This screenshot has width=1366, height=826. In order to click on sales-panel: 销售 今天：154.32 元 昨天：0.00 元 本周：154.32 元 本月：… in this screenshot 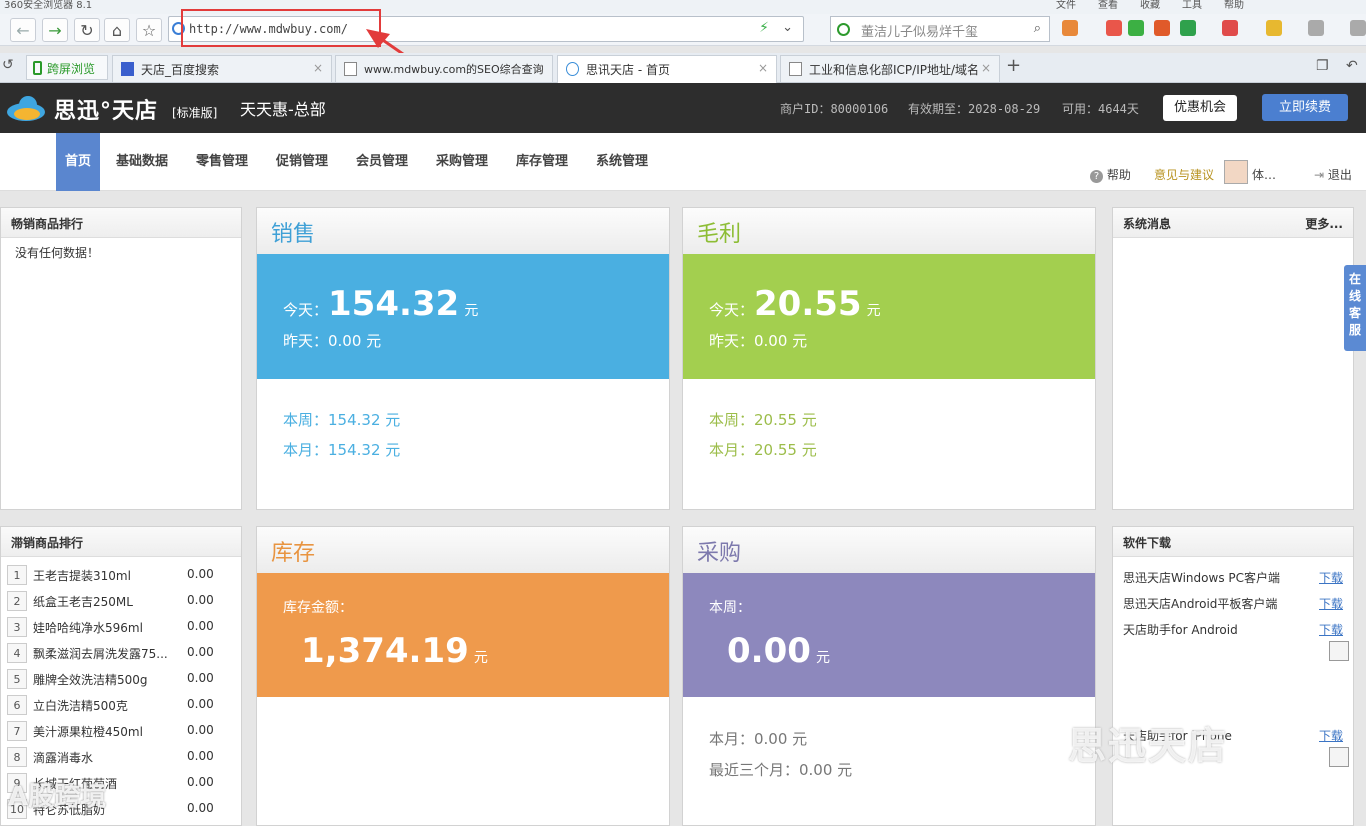, I will do `click(463, 358)`.